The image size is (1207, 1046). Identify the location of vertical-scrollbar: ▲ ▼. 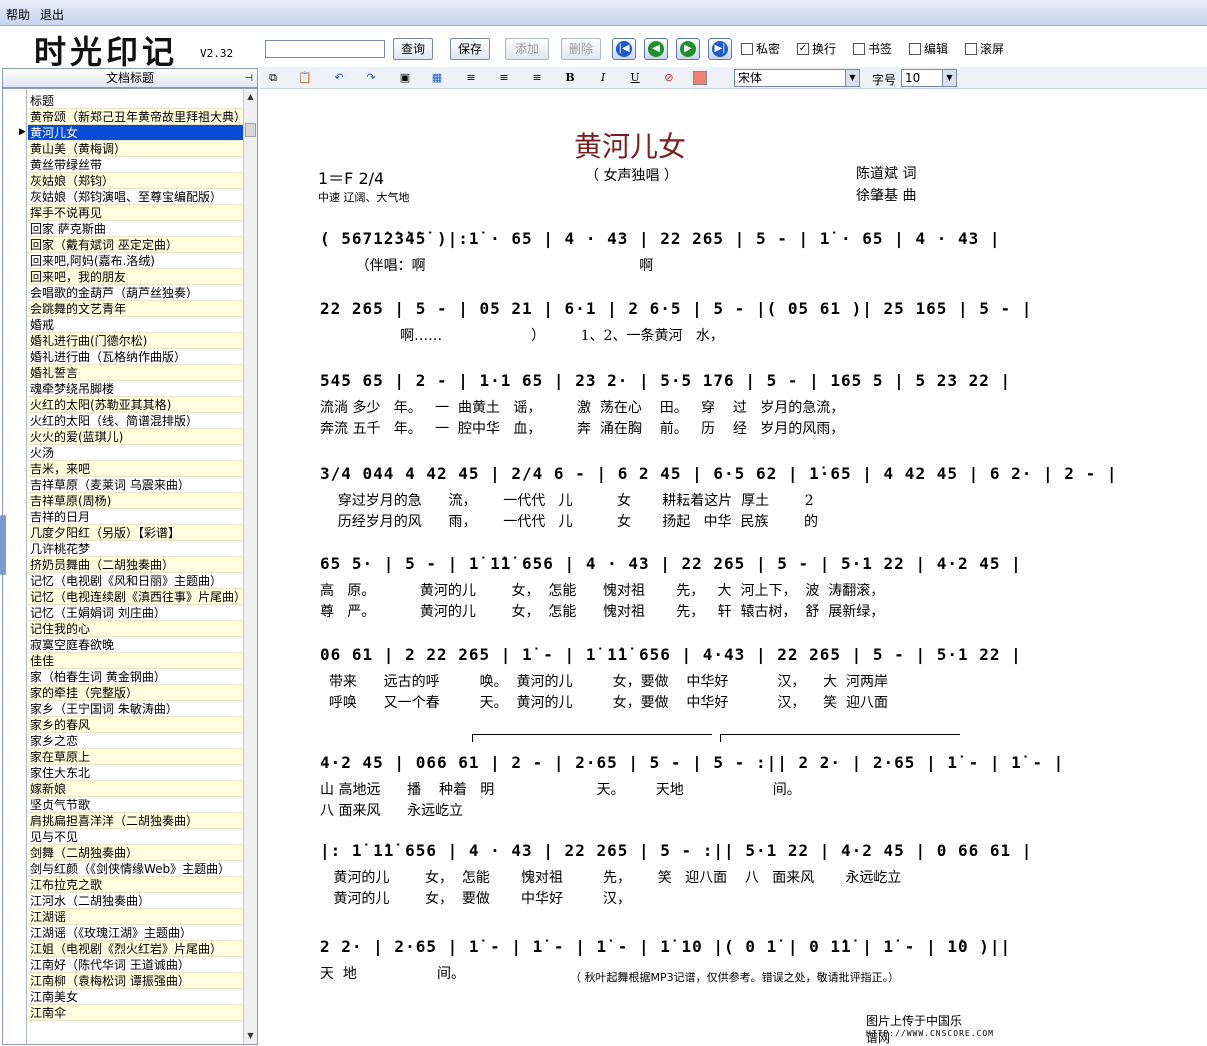
(250, 566).